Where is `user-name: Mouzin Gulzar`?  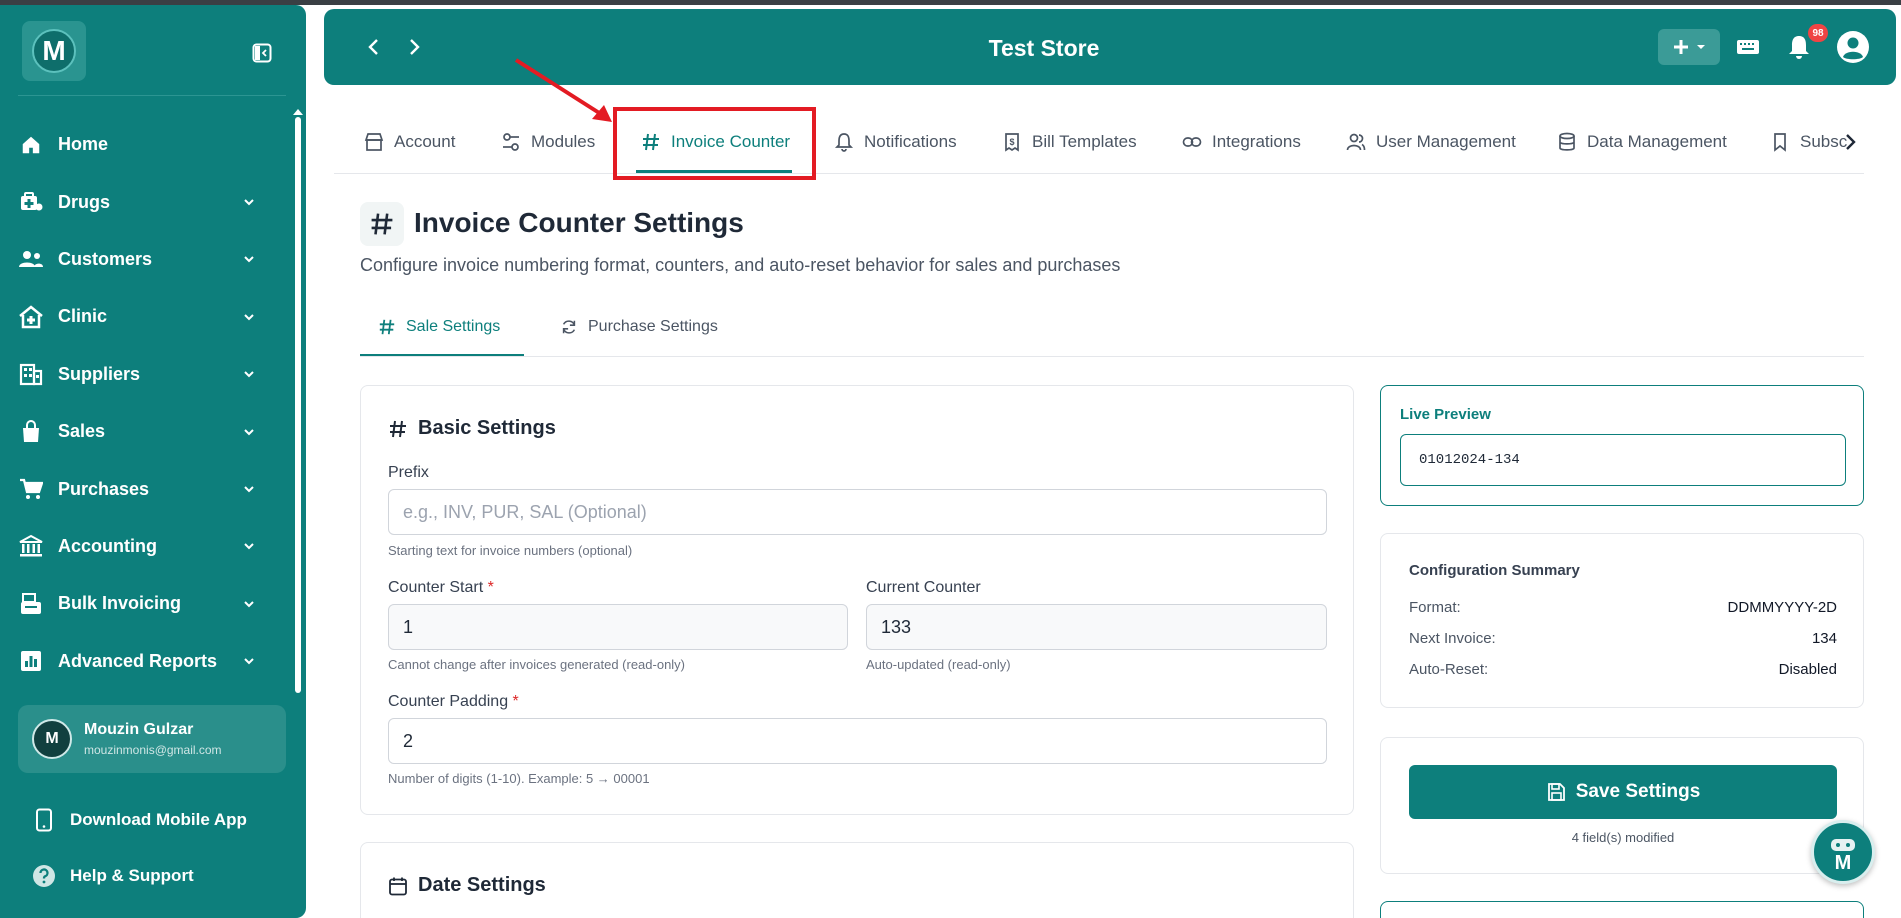 user-name: Mouzin Gulzar is located at coordinates (139, 729).